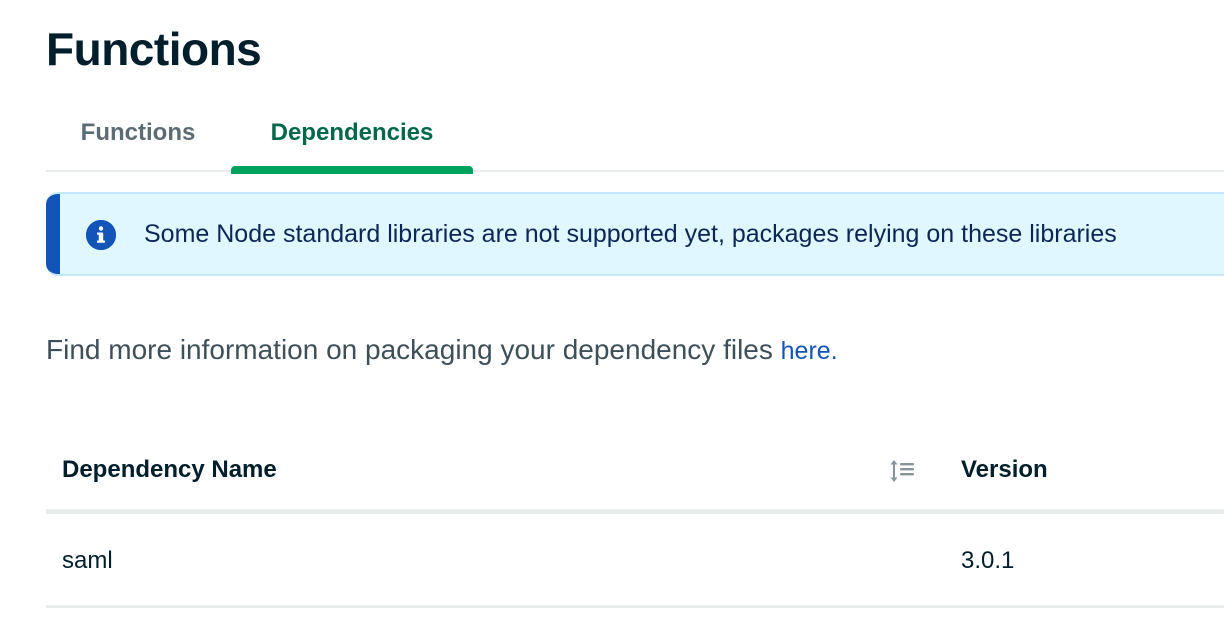 The height and width of the screenshot is (642, 1224). Describe the element at coordinates (1004, 469) in the screenshot. I see `column-header-version: Version` at that location.